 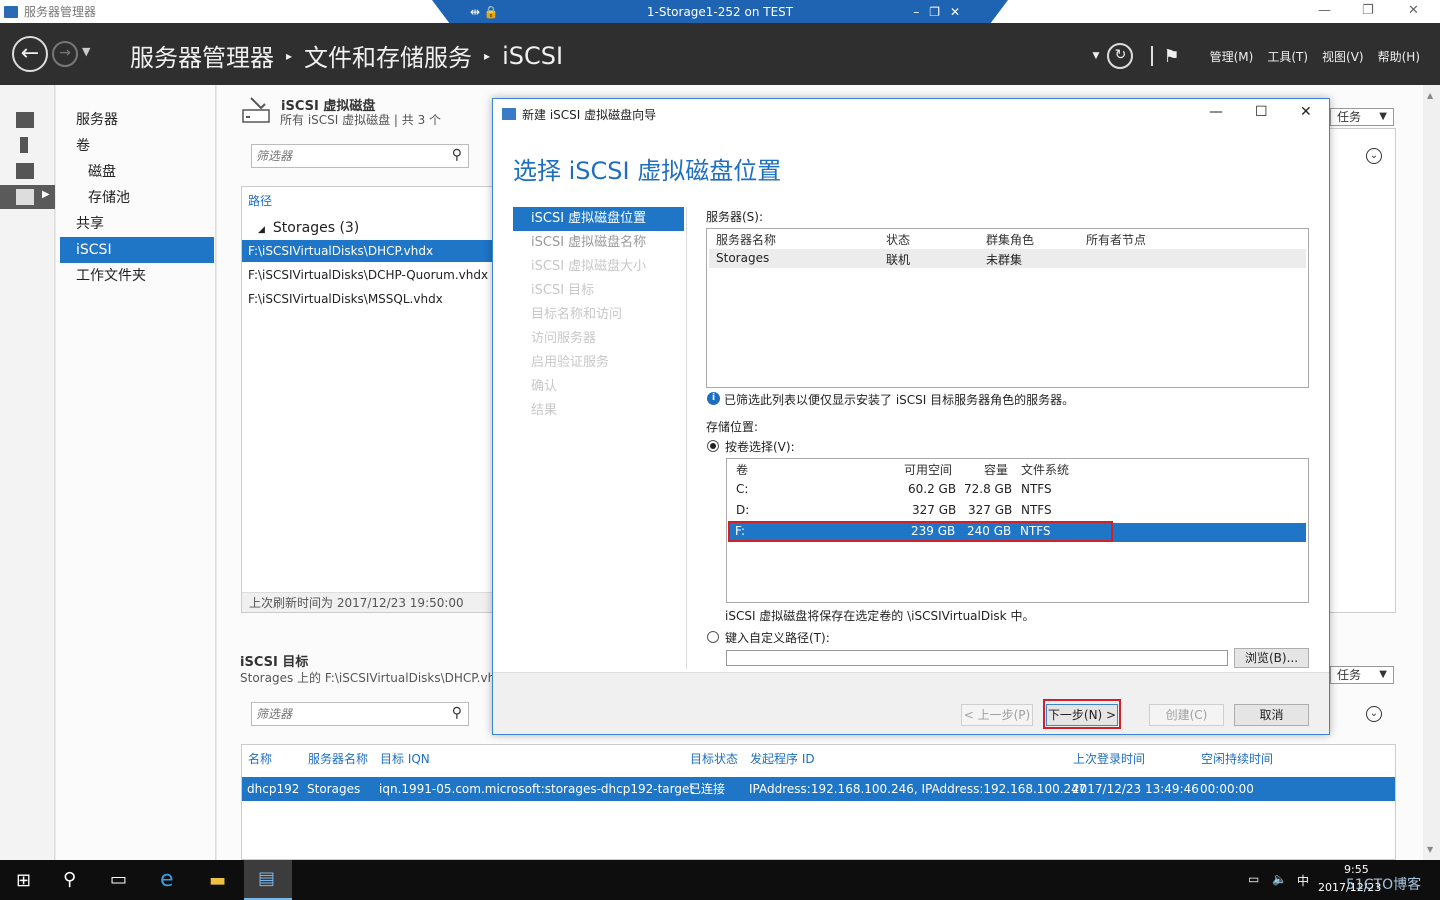 I want to click on forward-button: →, so click(x=65, y=54).